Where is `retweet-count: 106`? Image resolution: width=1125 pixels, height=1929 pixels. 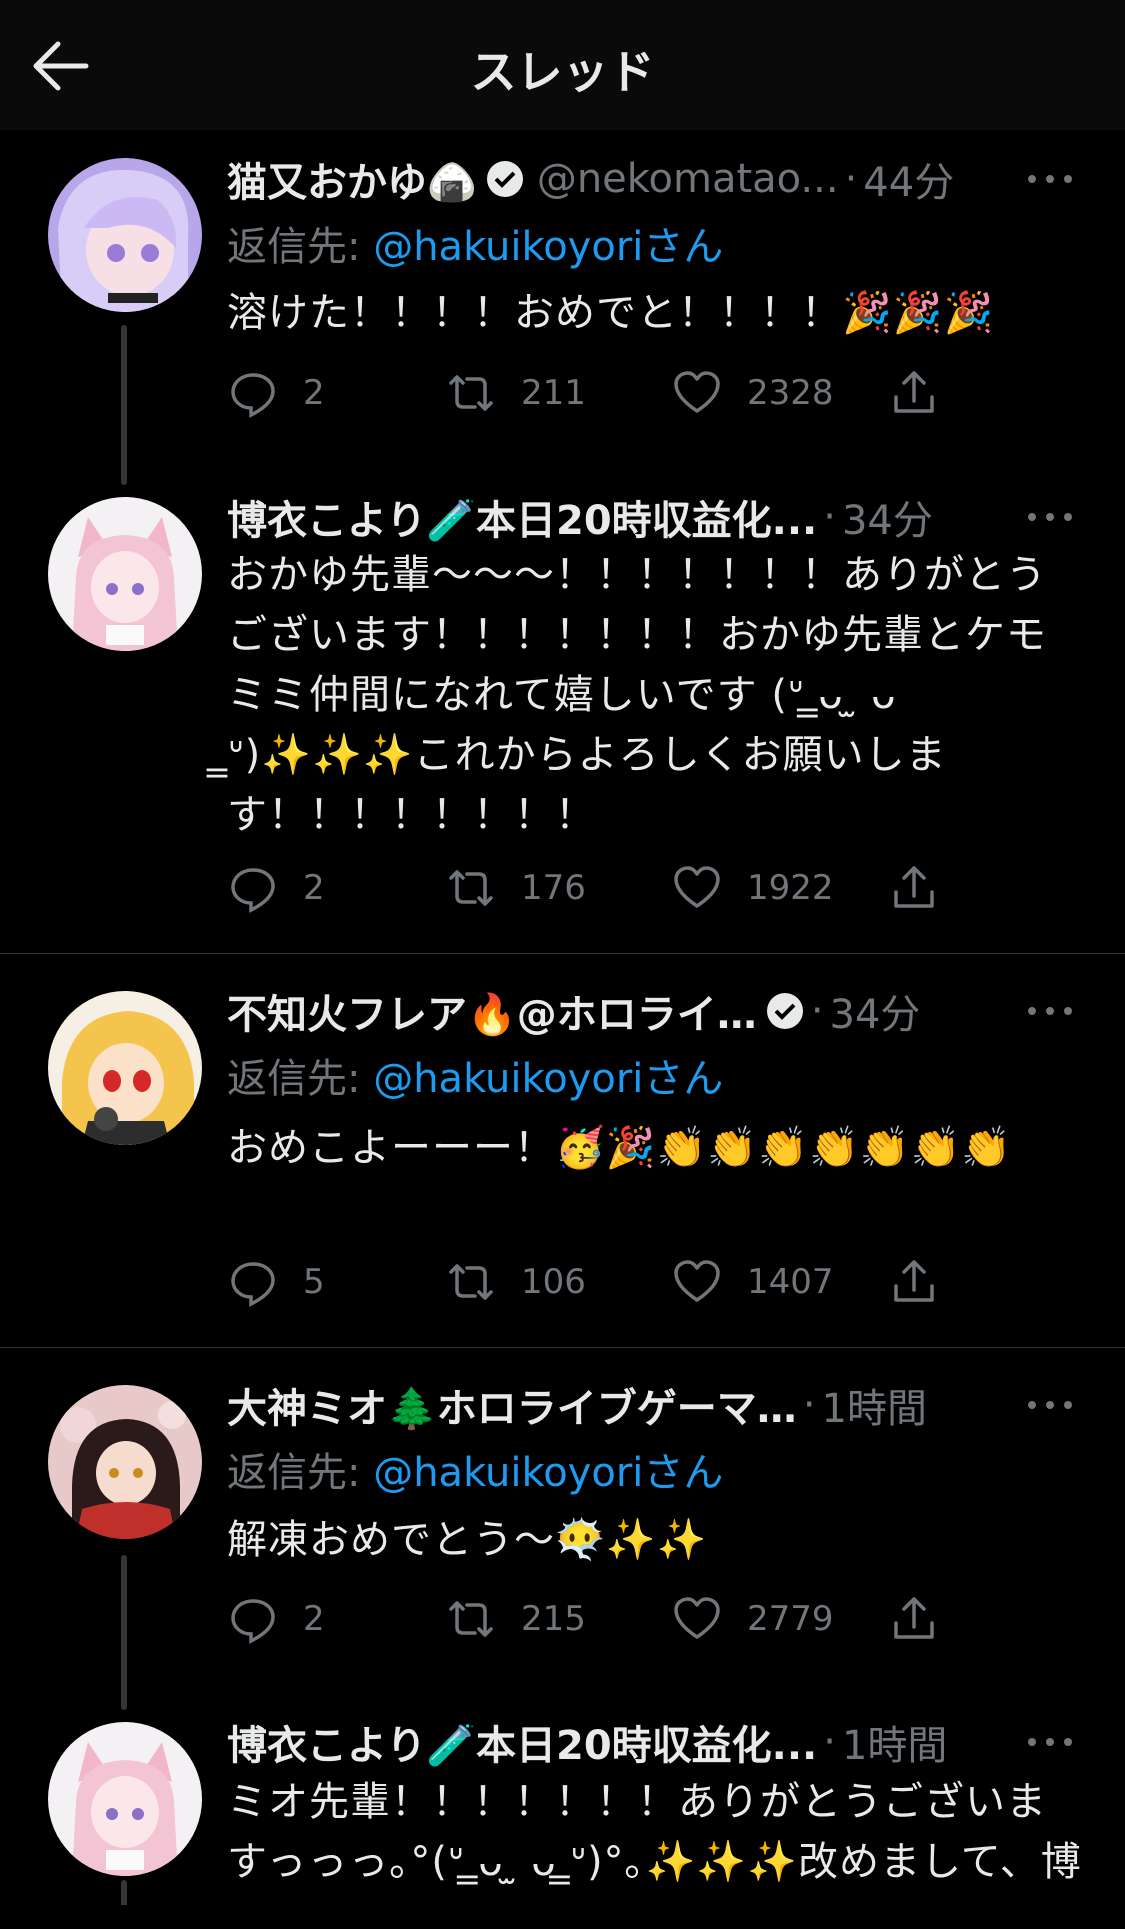
retweet-count: 106 is located at coordinates (553, 1282).